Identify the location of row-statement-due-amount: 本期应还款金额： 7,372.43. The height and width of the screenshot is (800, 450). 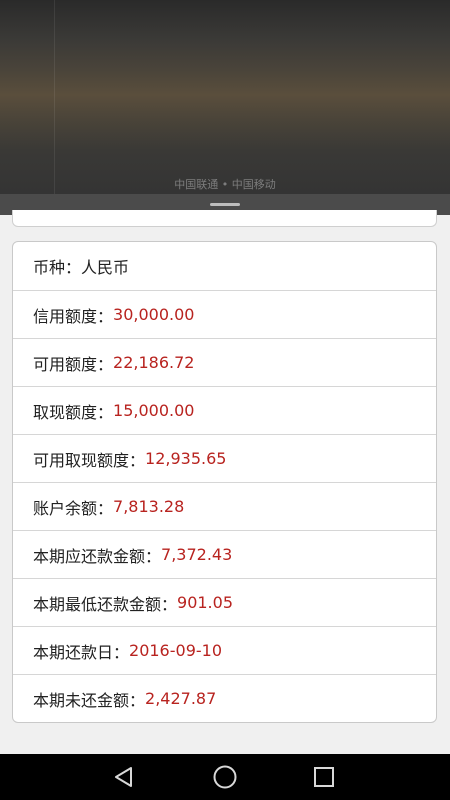
(224, 554).